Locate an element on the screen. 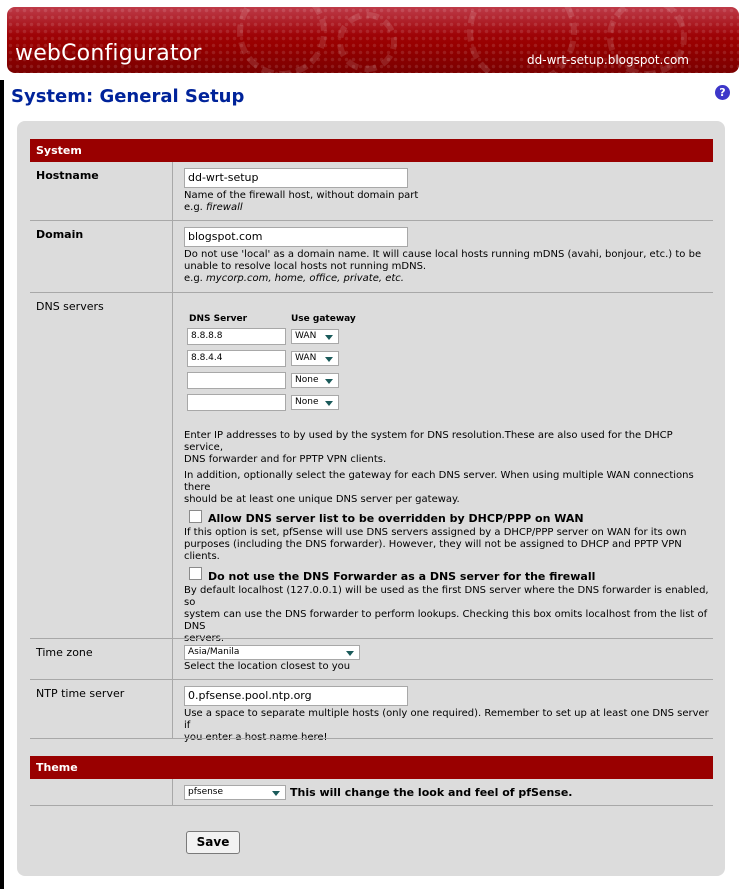 This screenshot has width=749, height=889. domain-input: blogspot.com is located at coordinates (296, 237).